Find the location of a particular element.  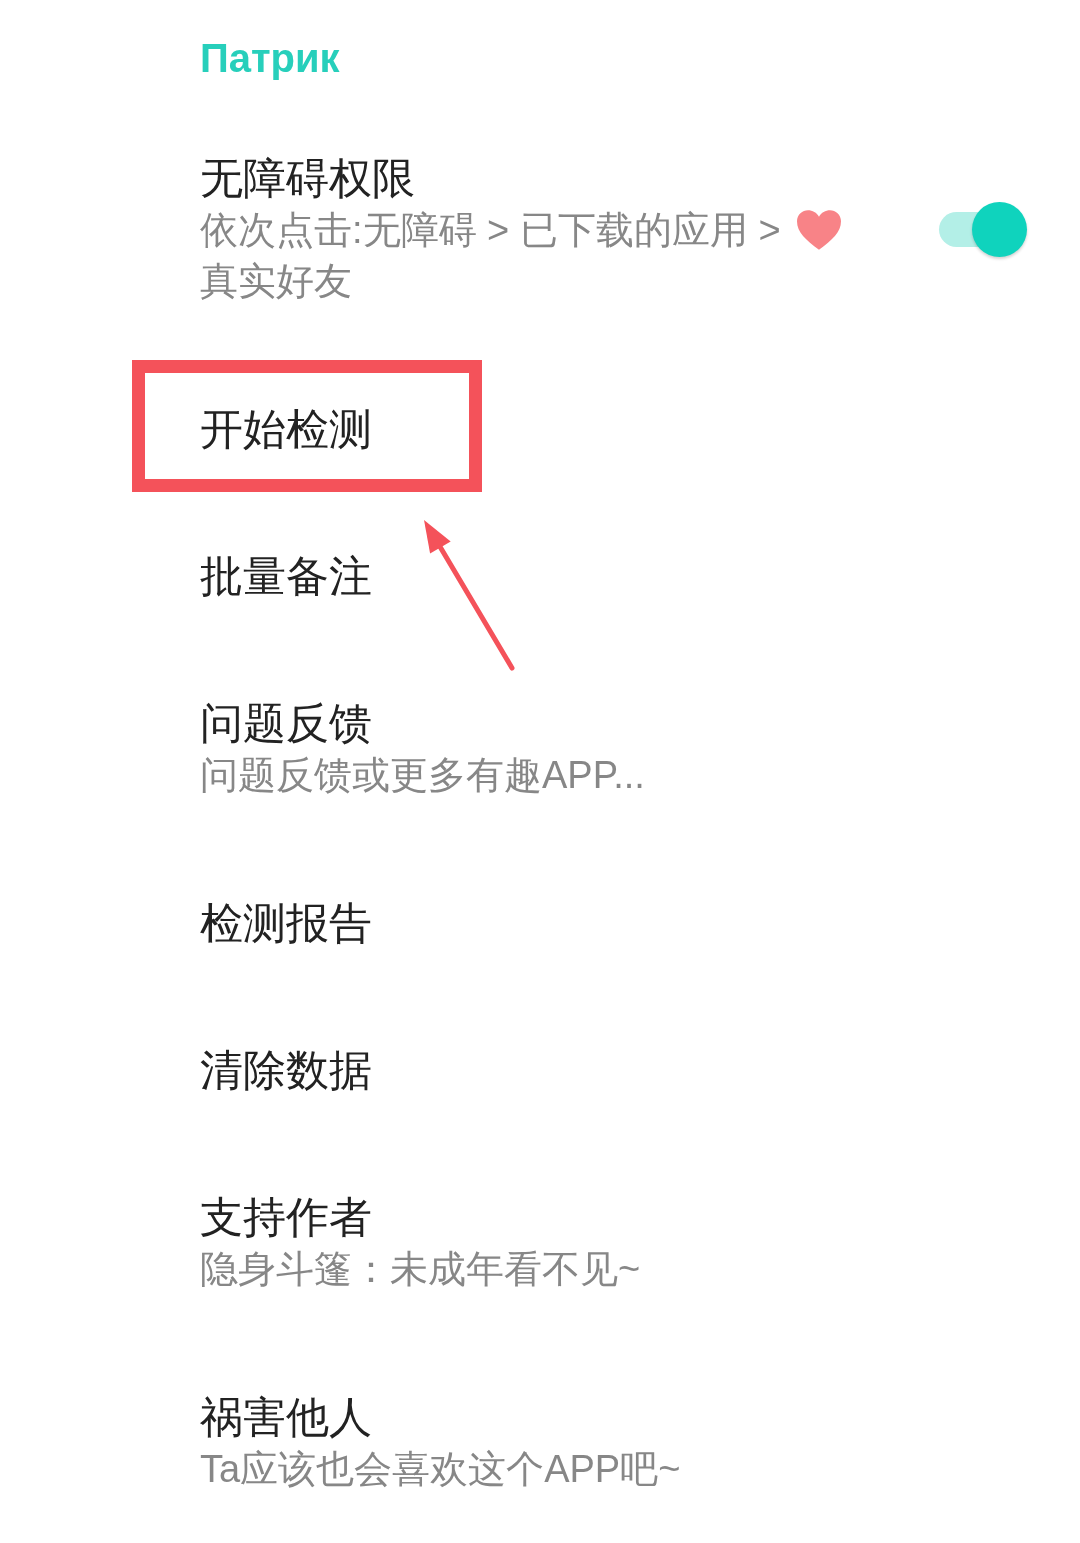

setting-title: 检测报告 is located at coordinates (286, 922).